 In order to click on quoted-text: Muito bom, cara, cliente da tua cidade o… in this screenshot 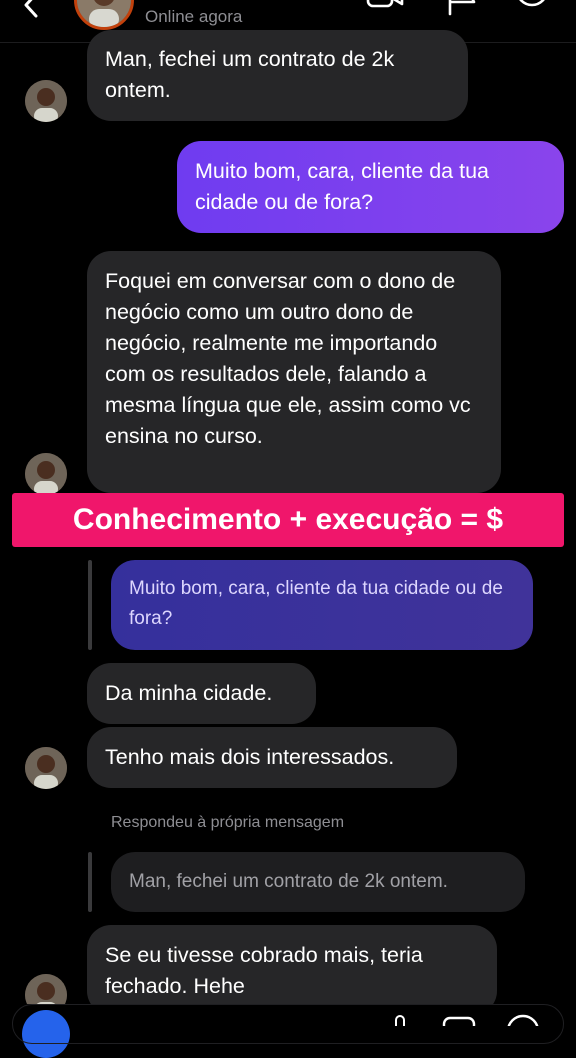, I will do `click(316, 603)`.